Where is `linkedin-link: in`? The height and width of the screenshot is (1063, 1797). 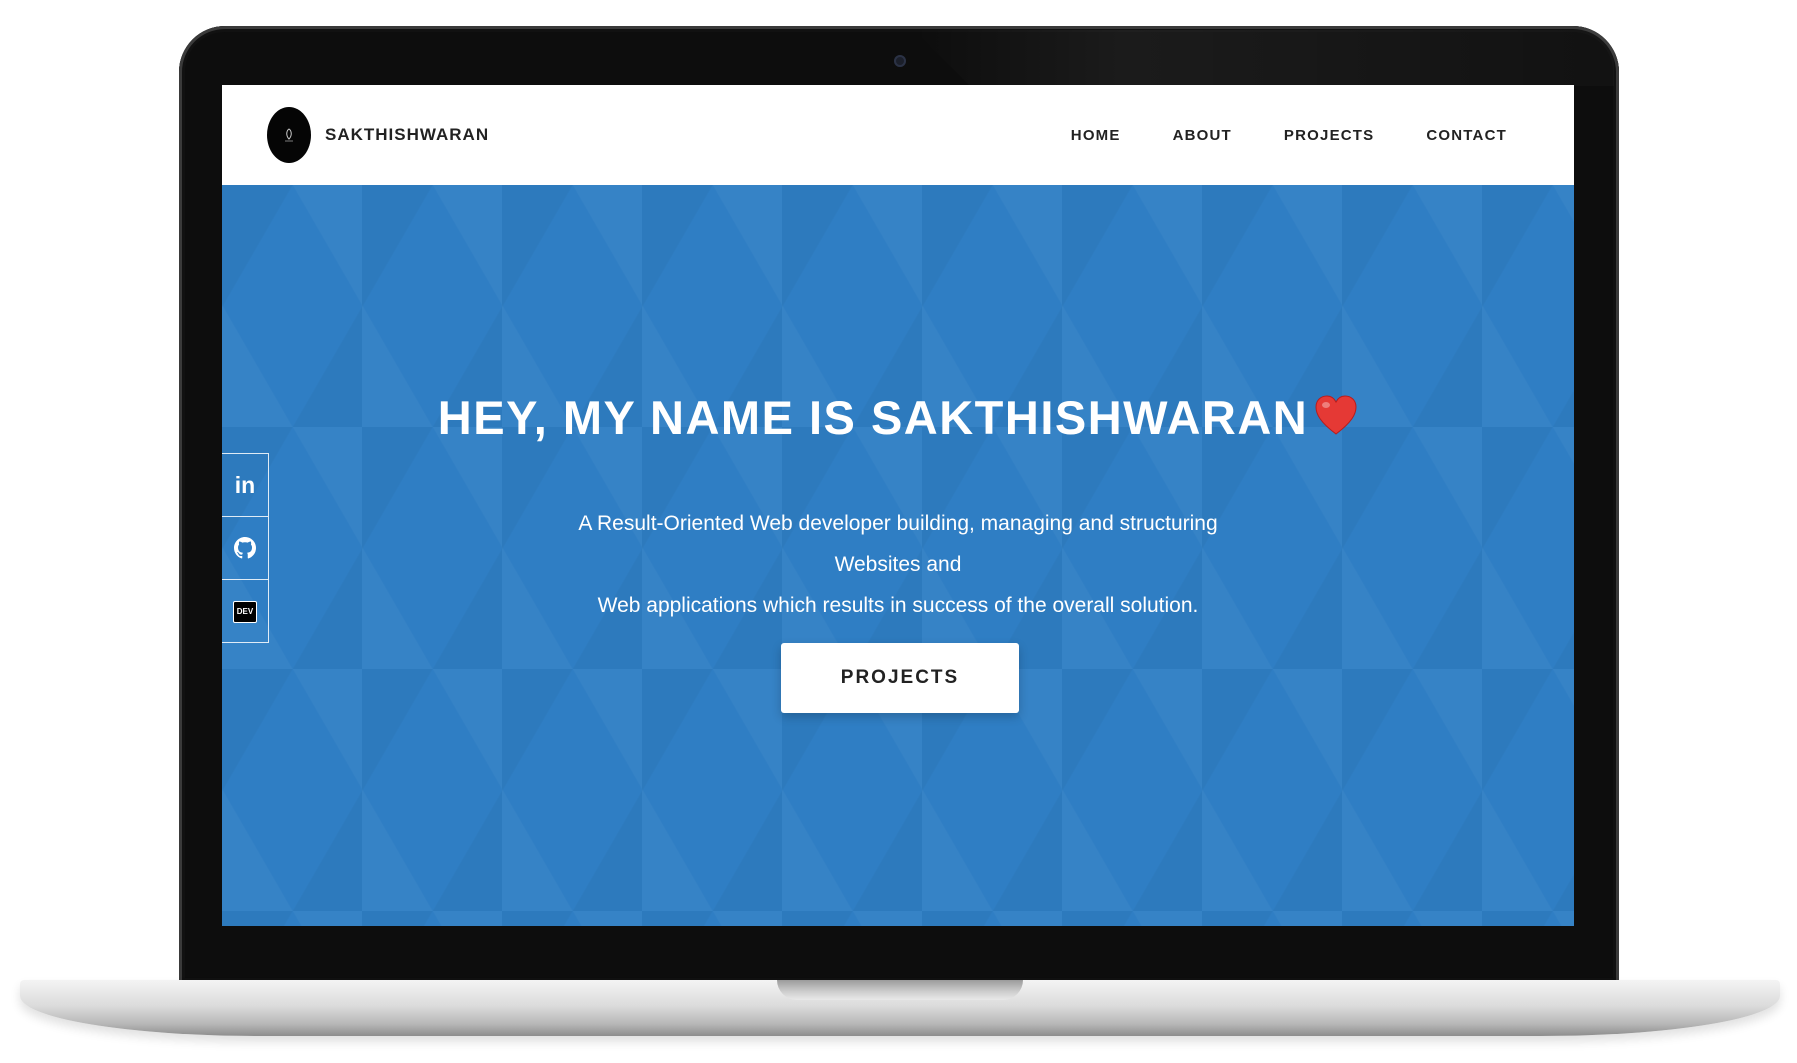 linkedin-link: in is located at coordinates (245, 485).